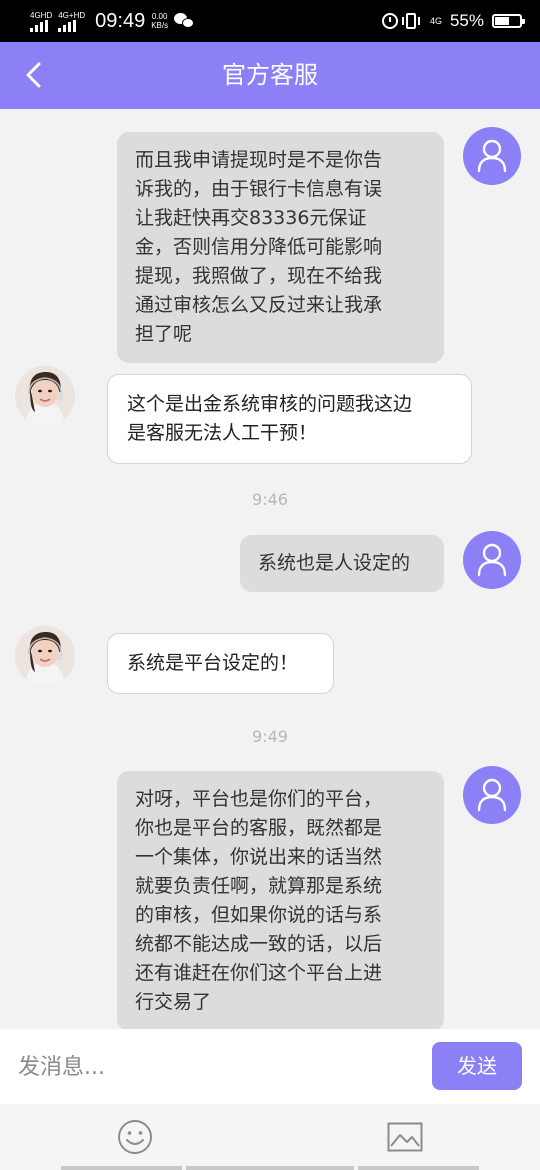 The image size is (540, 1170). I want to click on message-bubble-agent: 系统是平台设定的！, so click(220, 663).